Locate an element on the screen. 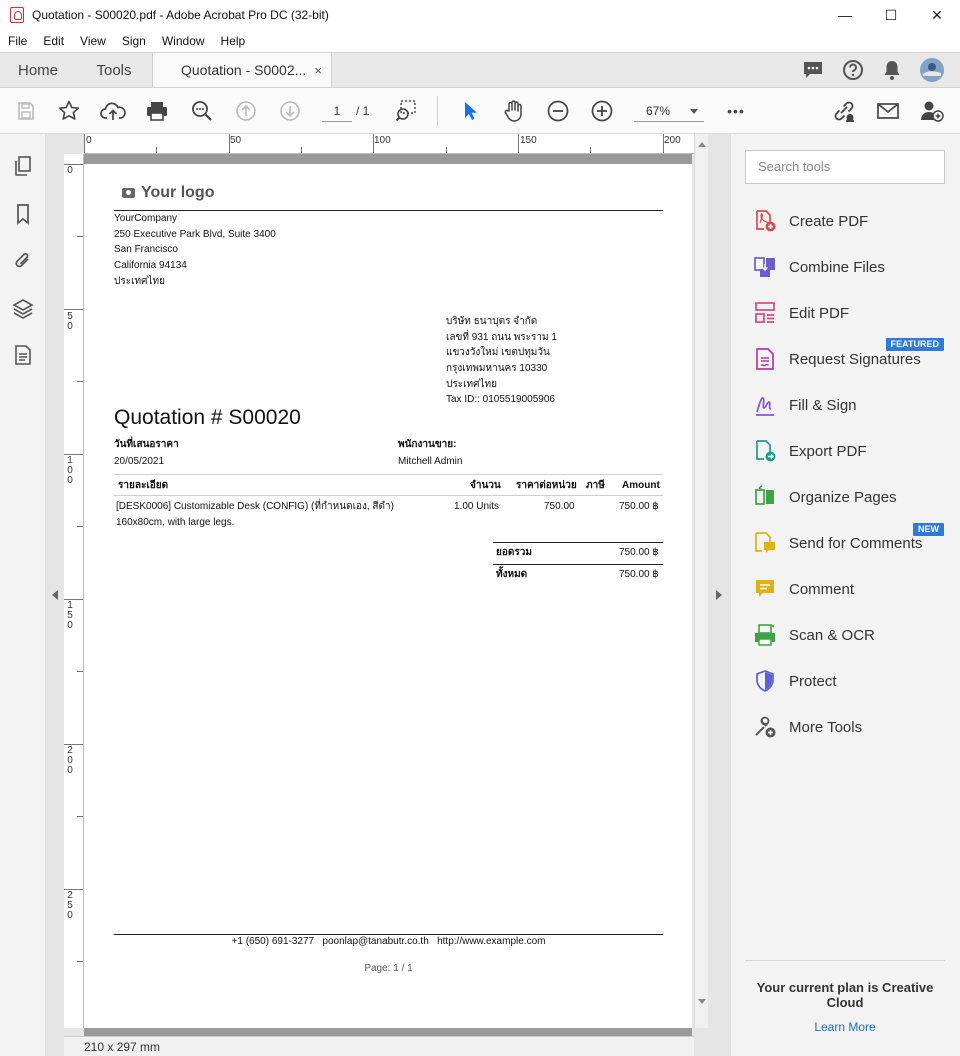 This screenshot has height=1056, width=960. customer-line: แขวงวังใหม่ เขตปทุมวัน is located at coordinates (498, 352).